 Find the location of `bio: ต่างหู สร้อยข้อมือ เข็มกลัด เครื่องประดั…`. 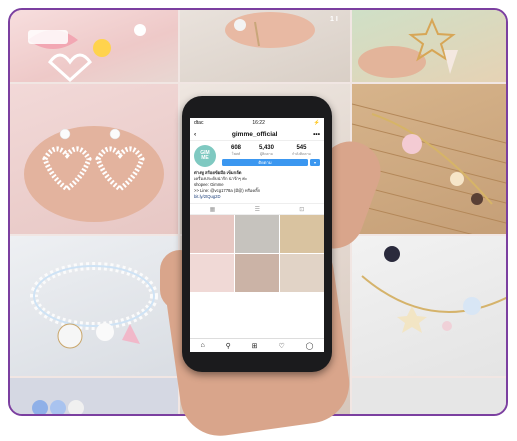

bio: ต่างหู สร้อยข้อมือ เข็มกลัด เครื่องประดั… is located at coordinates (257, 185).